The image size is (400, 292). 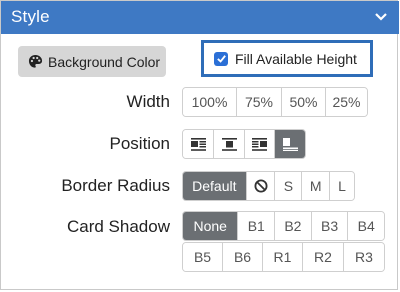 What do you see at coordinates (118, 226) in the screenshot?
I see `card-shadow-label: Card Shadow` at bounding box center [118, 226].